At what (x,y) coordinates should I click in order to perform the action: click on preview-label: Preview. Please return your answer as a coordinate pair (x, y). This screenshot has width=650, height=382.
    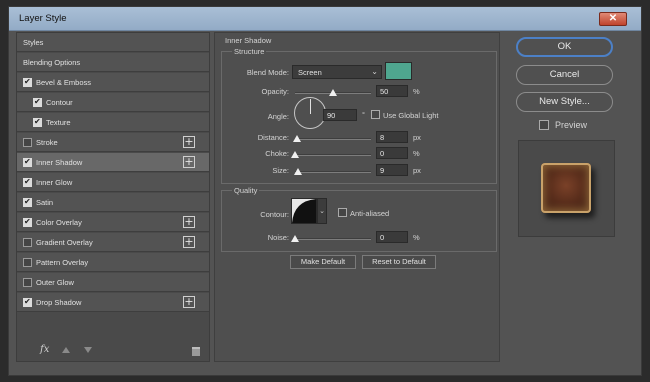
    Looking at the image, I should click on (571, 125).